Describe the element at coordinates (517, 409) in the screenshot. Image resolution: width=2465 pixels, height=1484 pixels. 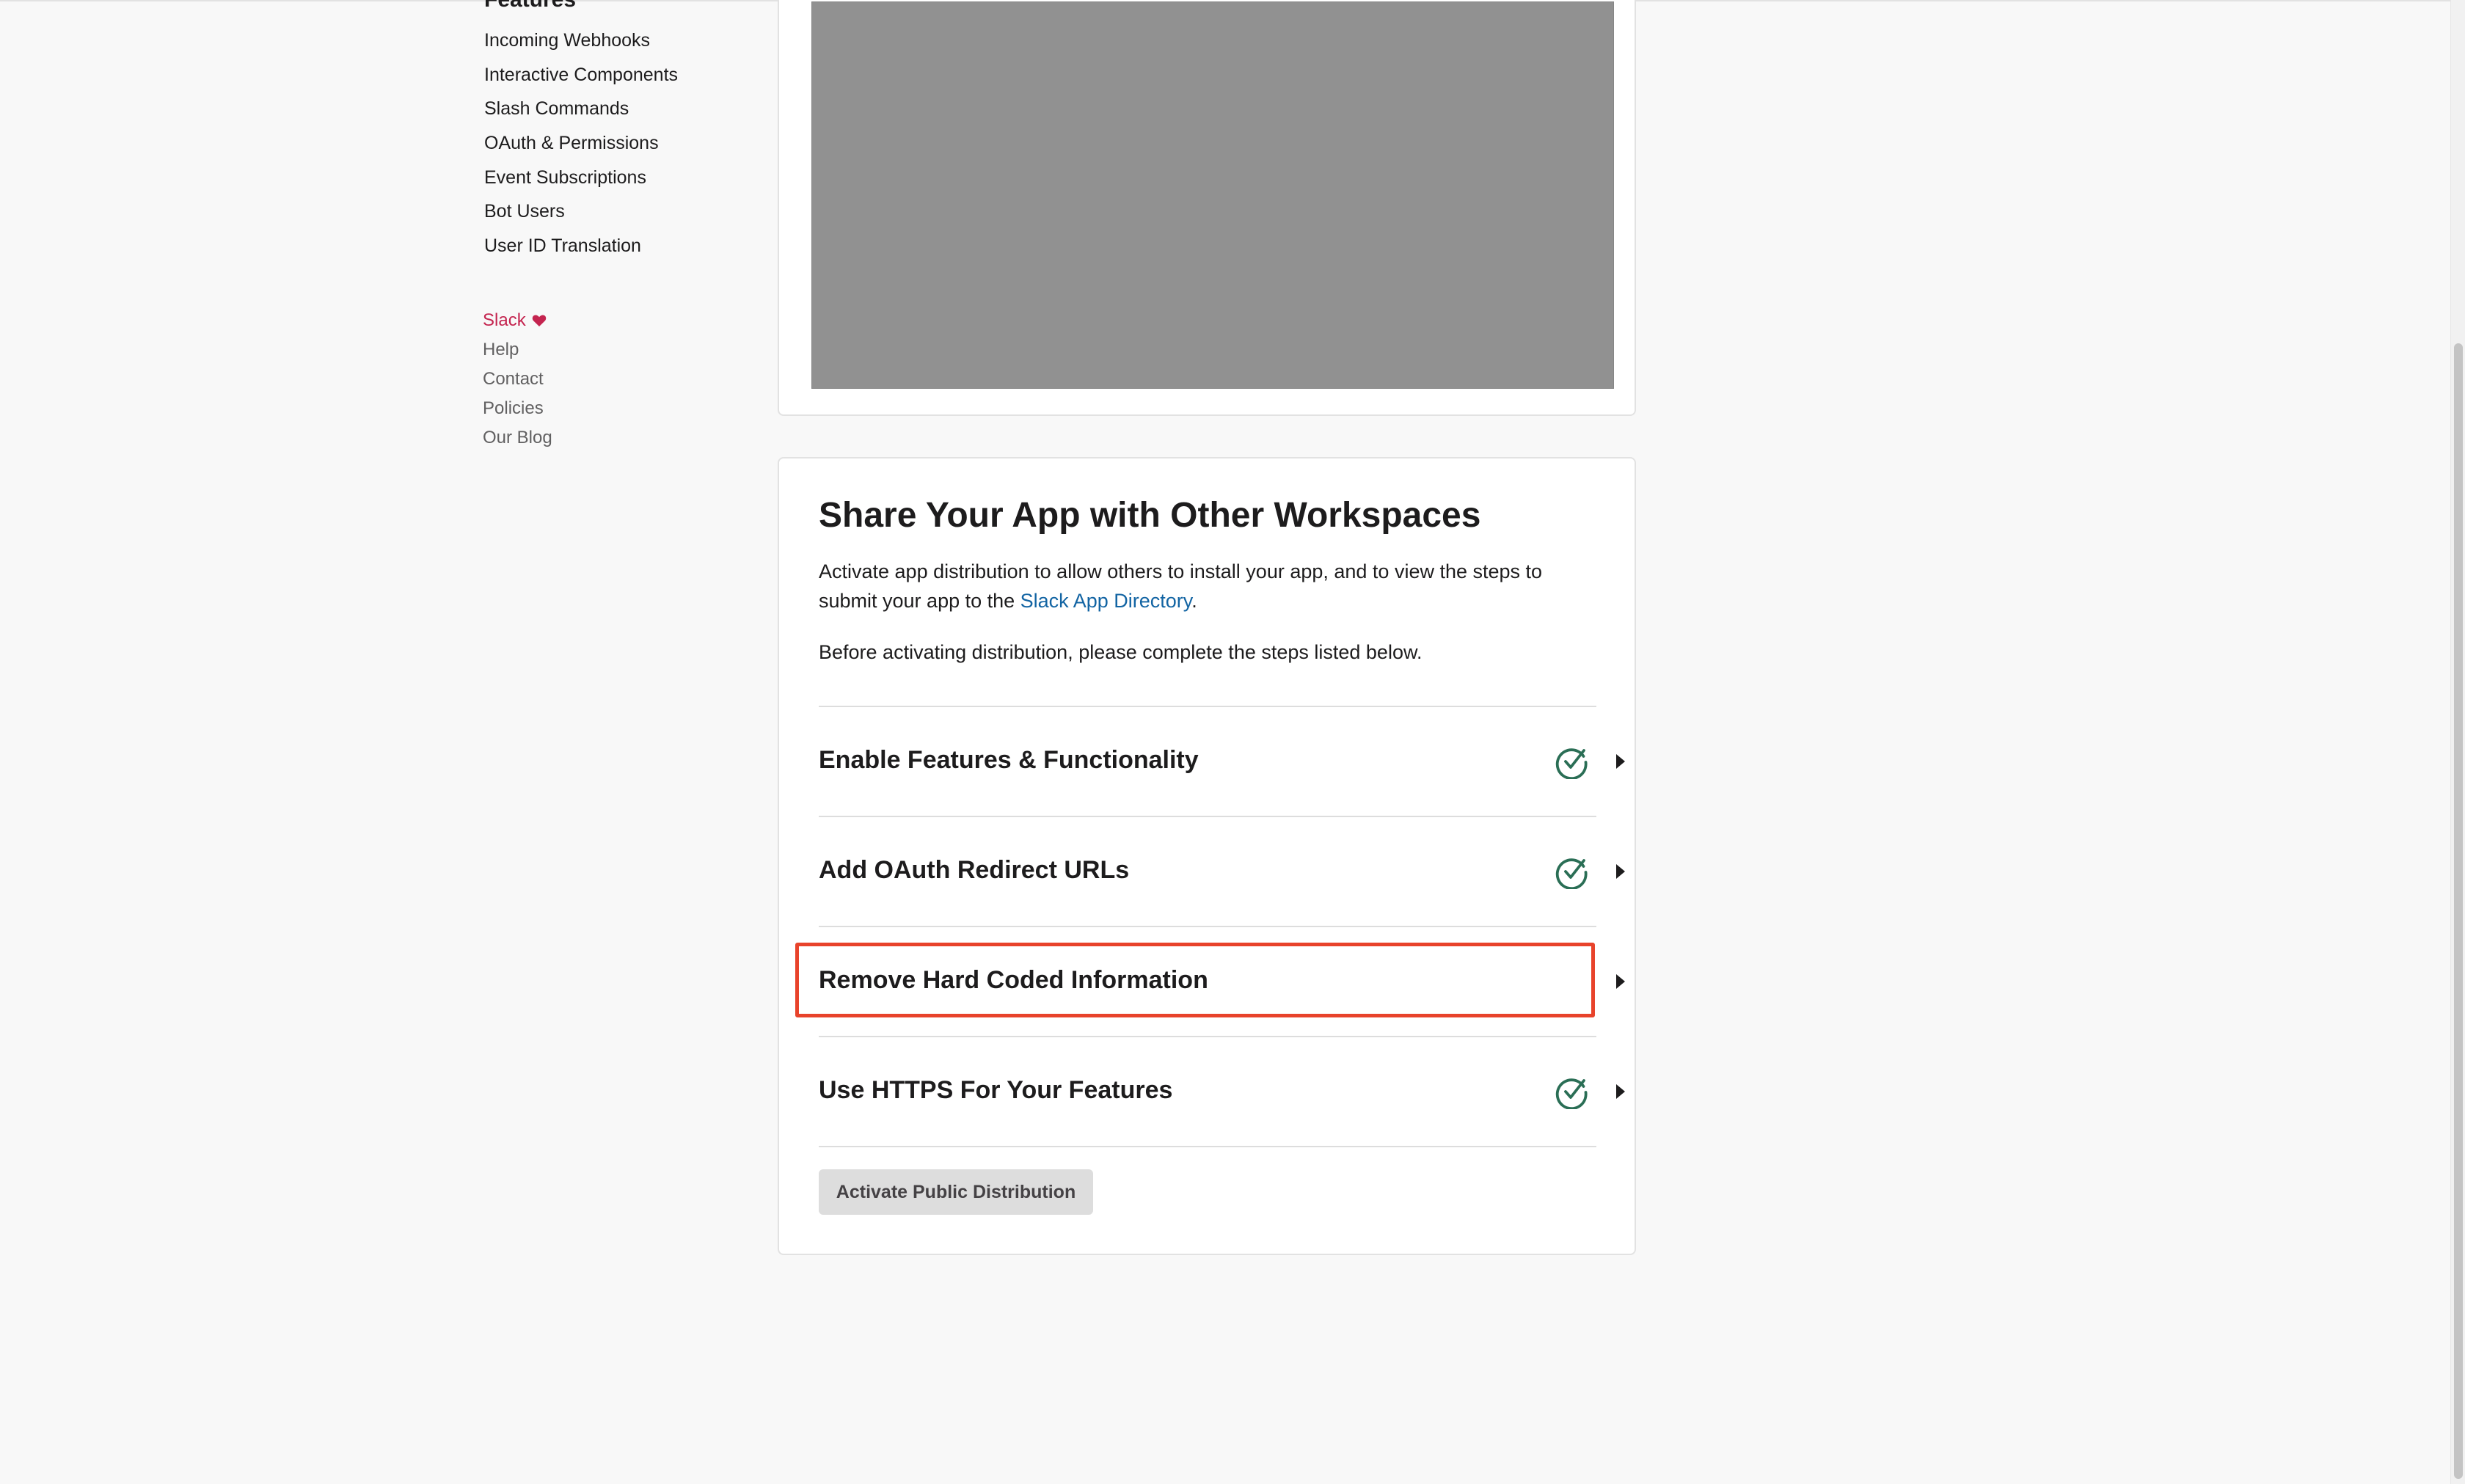
I see `footer-link-policies: Policies` at that location.